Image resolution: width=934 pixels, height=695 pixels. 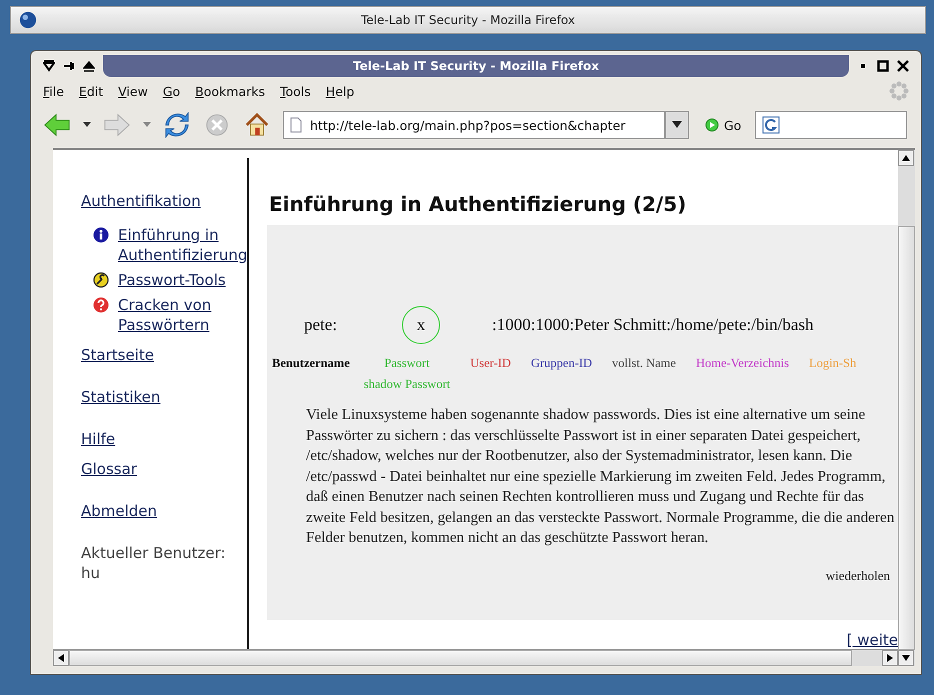 I want to click on menu-icon, so click(x=49, y=66).